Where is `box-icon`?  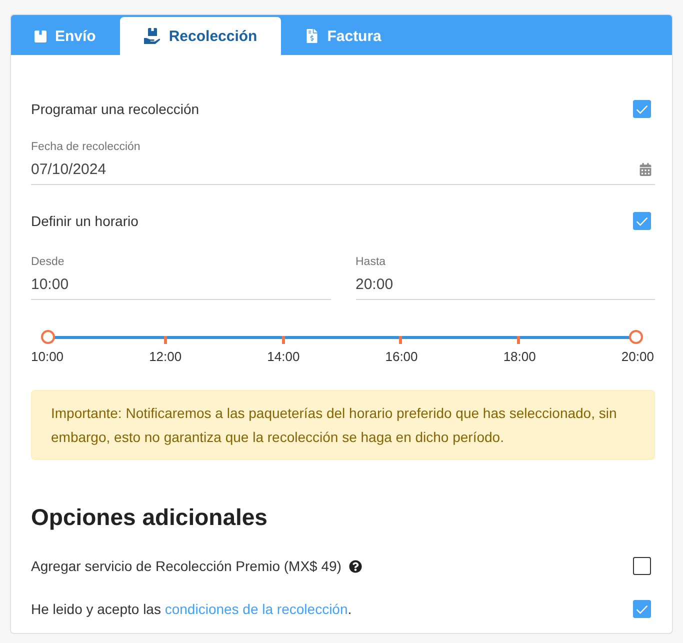
box-icon is located at coordinates (40, 36).